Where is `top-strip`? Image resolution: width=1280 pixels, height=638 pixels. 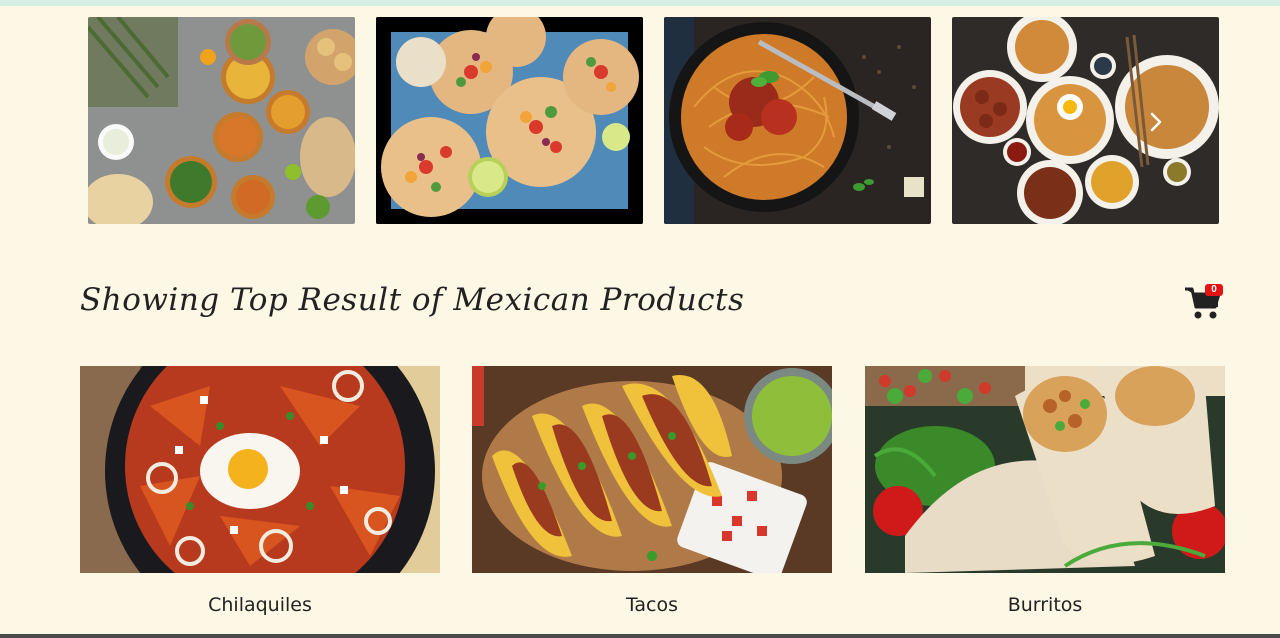
top-strip is located at coordinates (640, 3).